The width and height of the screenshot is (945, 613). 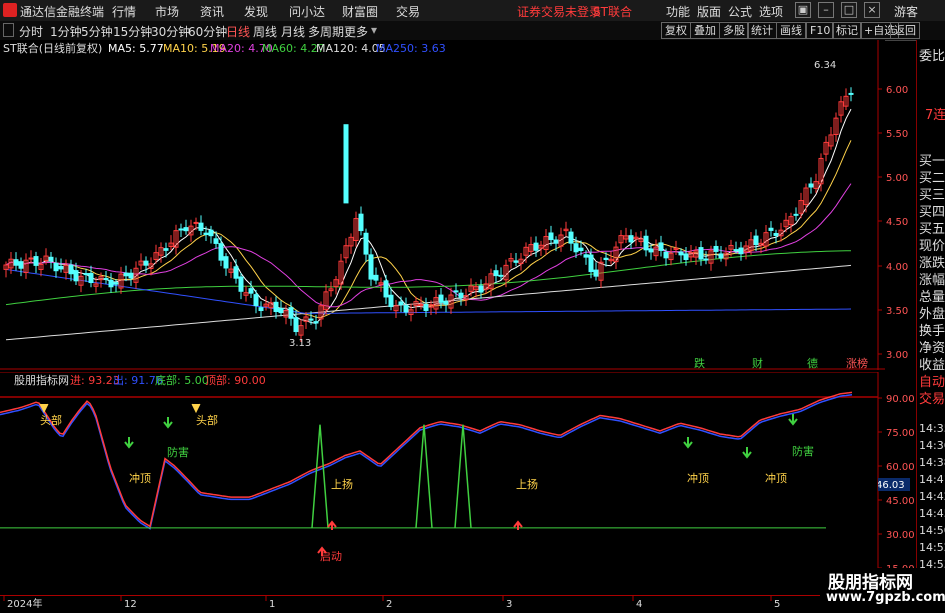 What do you see at coordinates (771, 11) in the screenshot?
I see `menu-xuanxiang: 选项` at bounding box center [771, 11].